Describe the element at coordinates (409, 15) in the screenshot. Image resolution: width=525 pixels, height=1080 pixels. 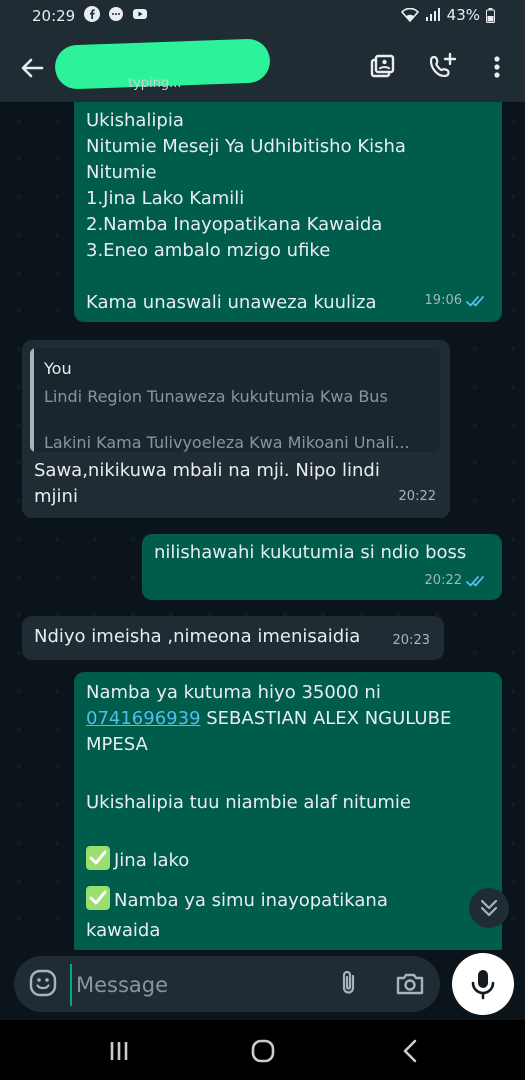
I see `wifi-icon` at that location.